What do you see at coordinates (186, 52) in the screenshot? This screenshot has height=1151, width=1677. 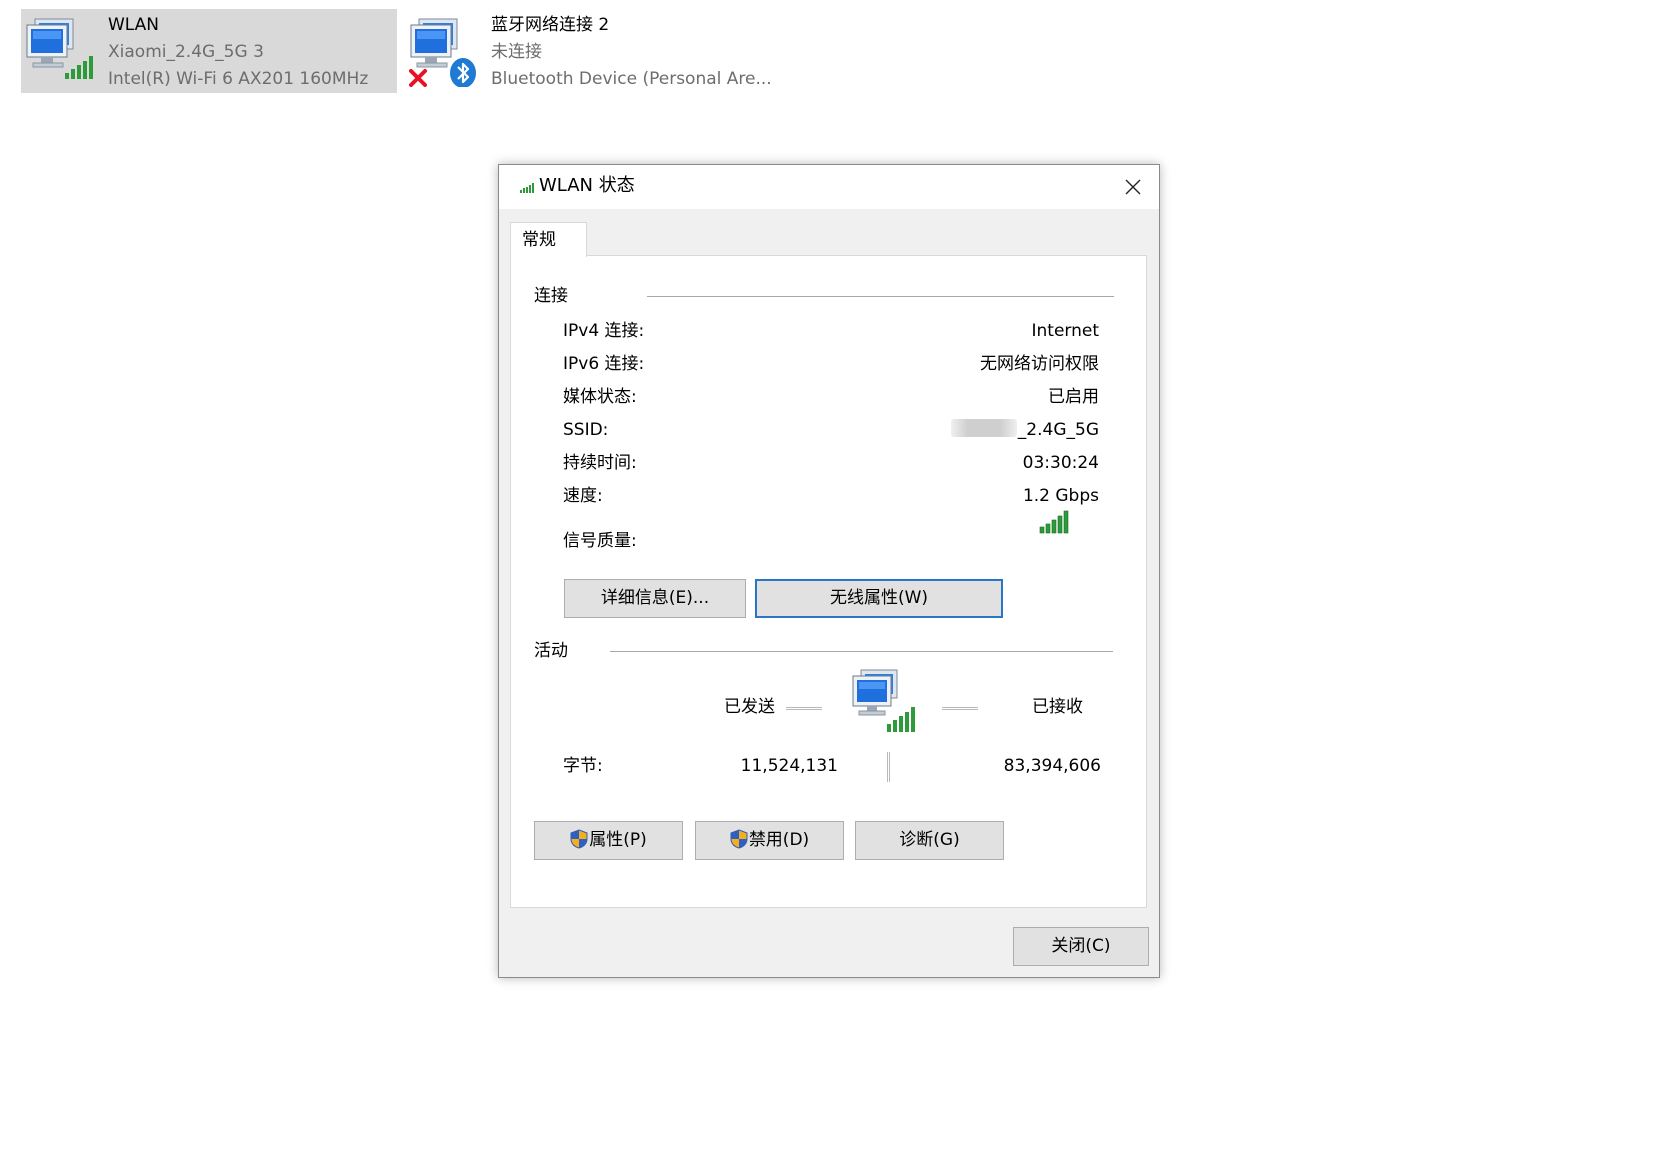 I see `adapter-network: Xiaomi_2.4G_5G 3` at bounding box center [186, 52].